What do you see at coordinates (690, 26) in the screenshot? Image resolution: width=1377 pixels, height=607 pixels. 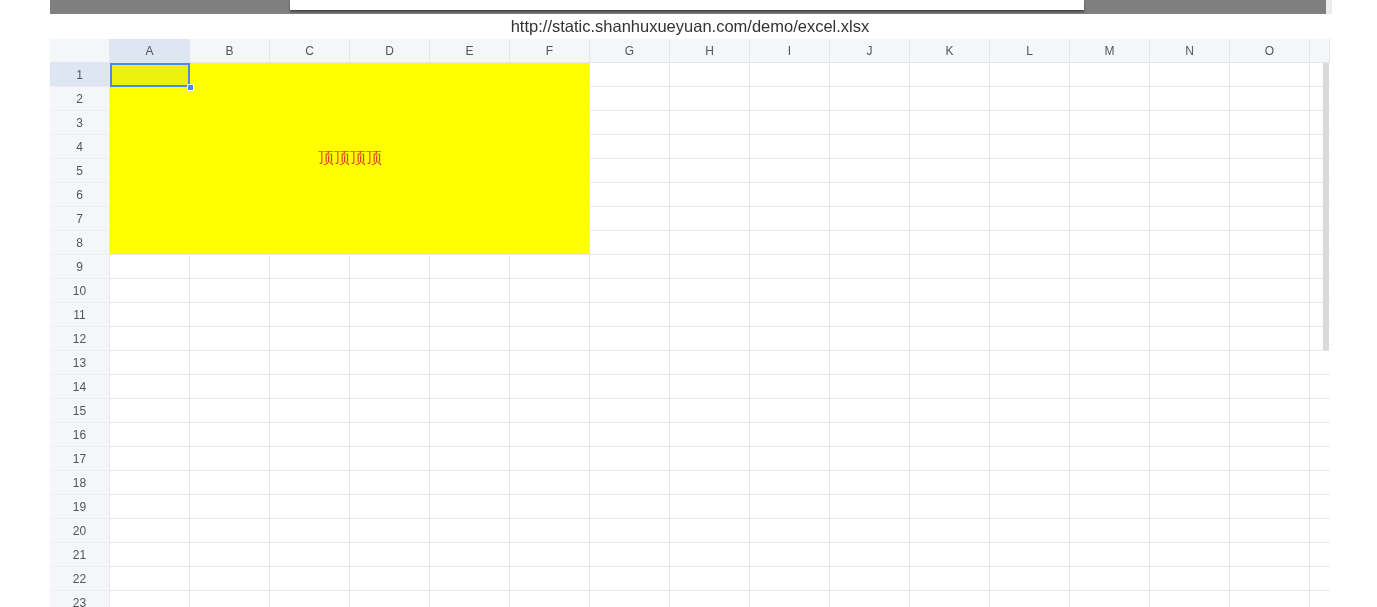 I see `file-url: http://static.shanhuxueyuan.com/demo/excel.xlsx` at bounding box center [690, 26].